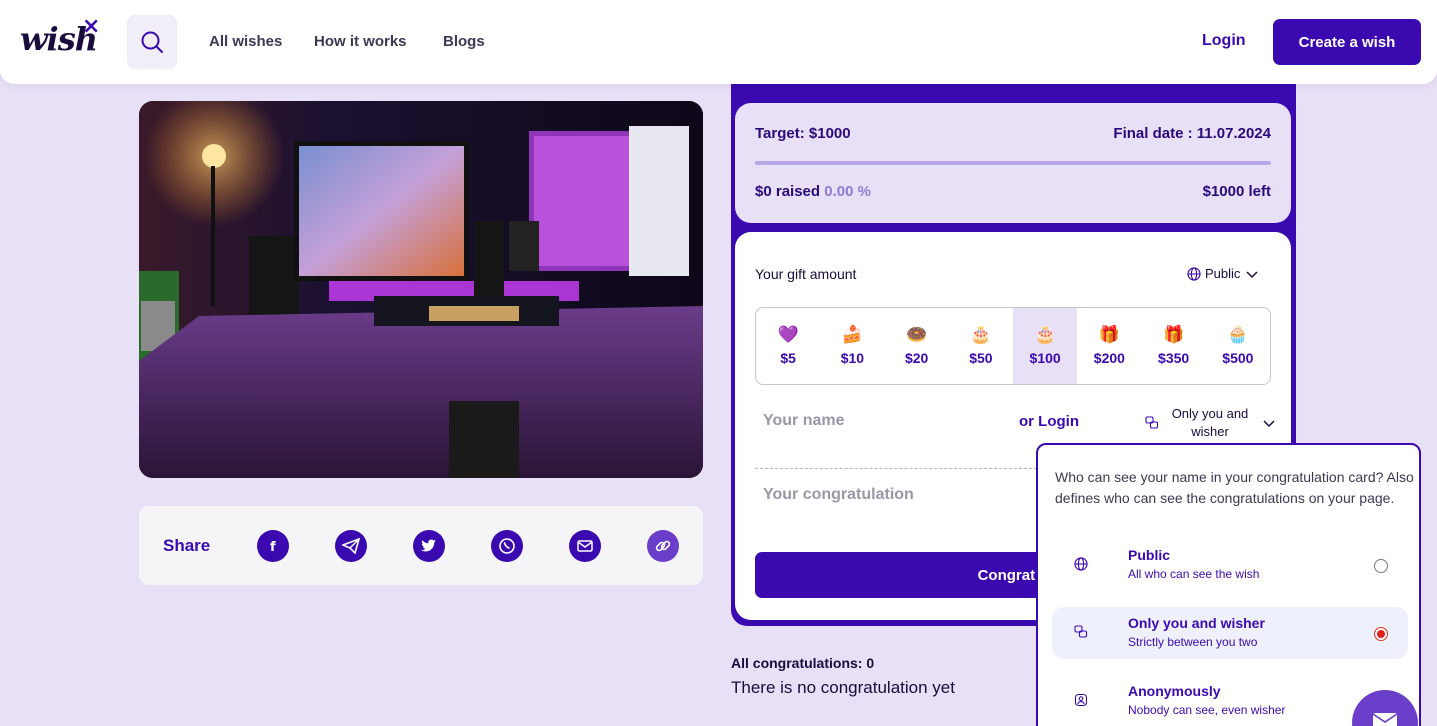  I want to click on option-title: Anonymously, so click(1174, 691).